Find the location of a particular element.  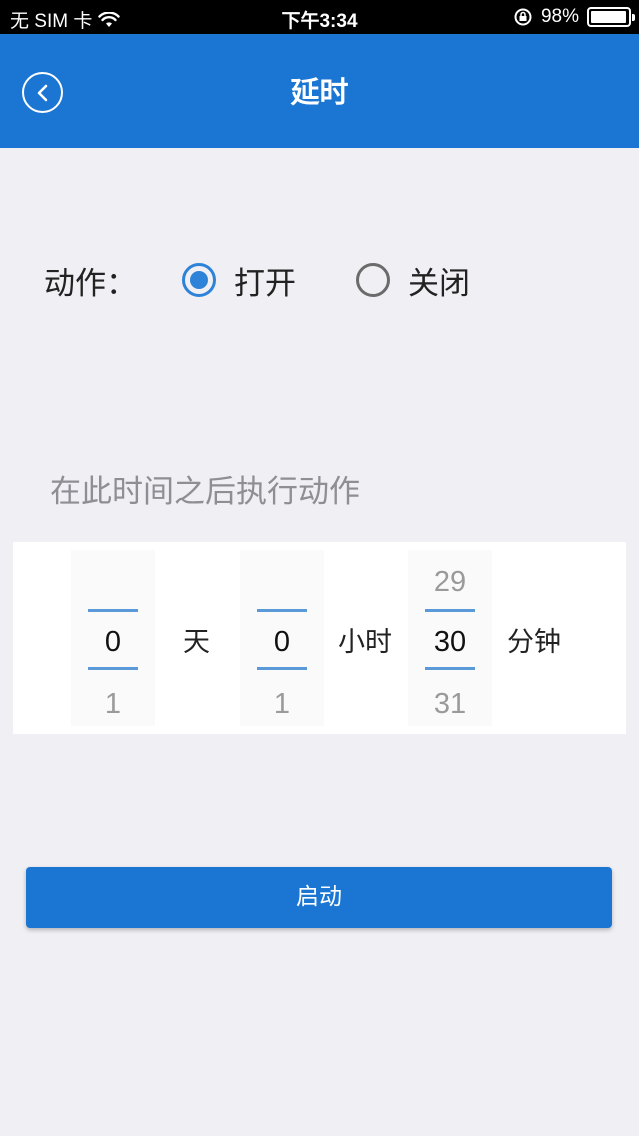

radio-open-label: 打开 is located at coordinates (265, 283).